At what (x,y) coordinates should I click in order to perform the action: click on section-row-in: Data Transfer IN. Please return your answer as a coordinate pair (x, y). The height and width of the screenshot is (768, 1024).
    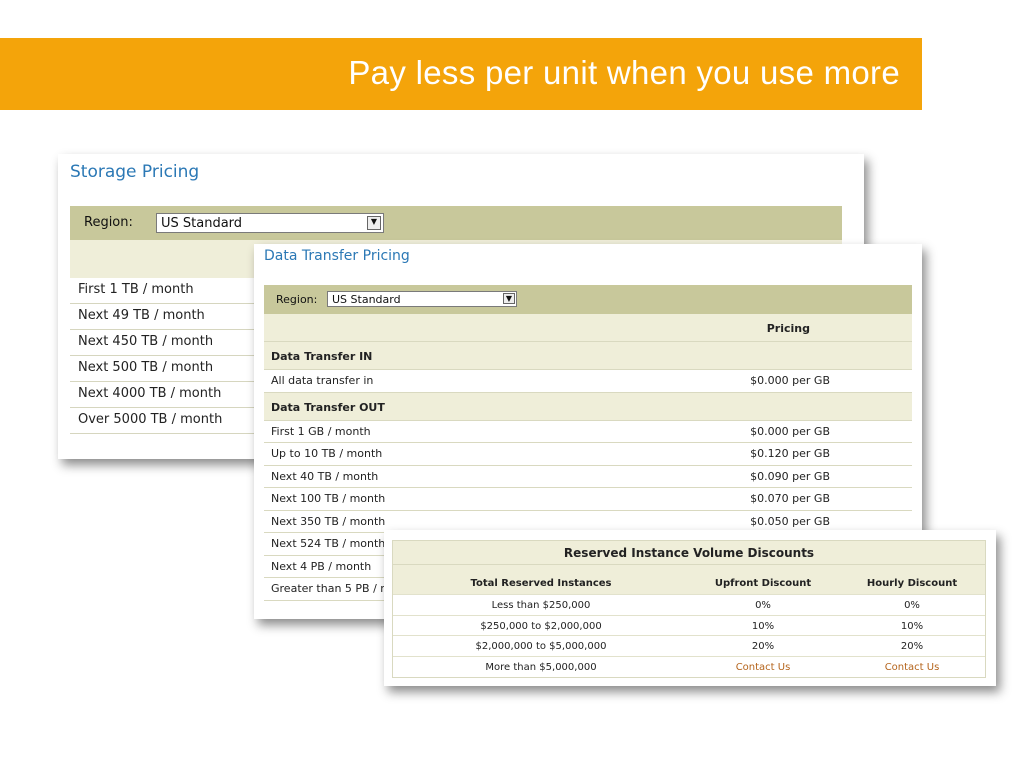
    Looking at the image, I should click on (588, 356).